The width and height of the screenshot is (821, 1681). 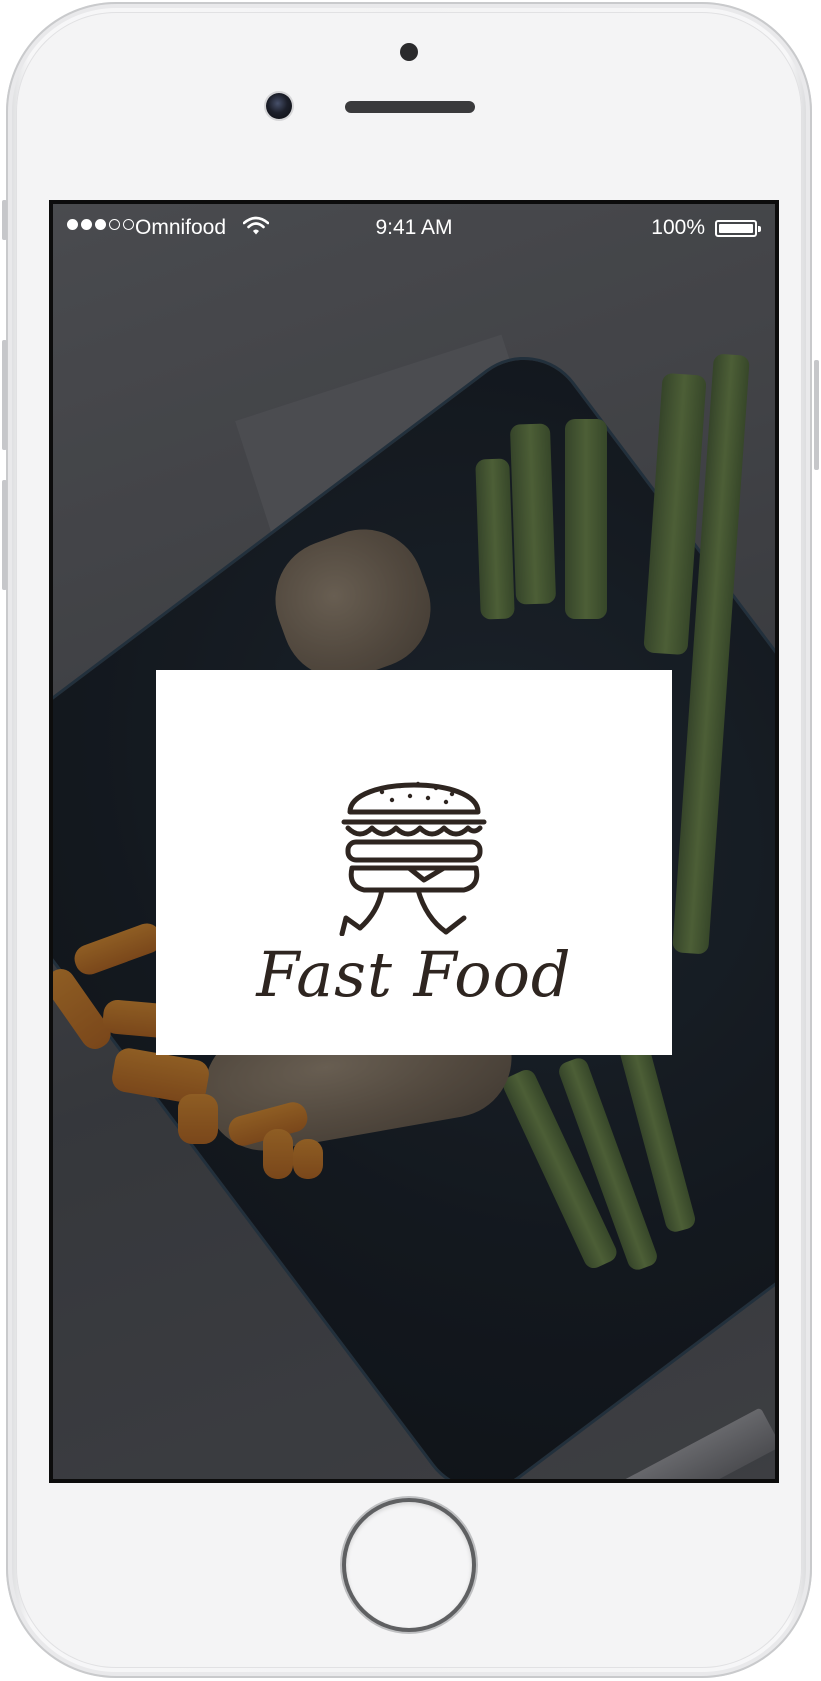 What do you see at coordinates (738, 228) in the screenshot?
I see `battery-icon` at bounding box center [738, 228].